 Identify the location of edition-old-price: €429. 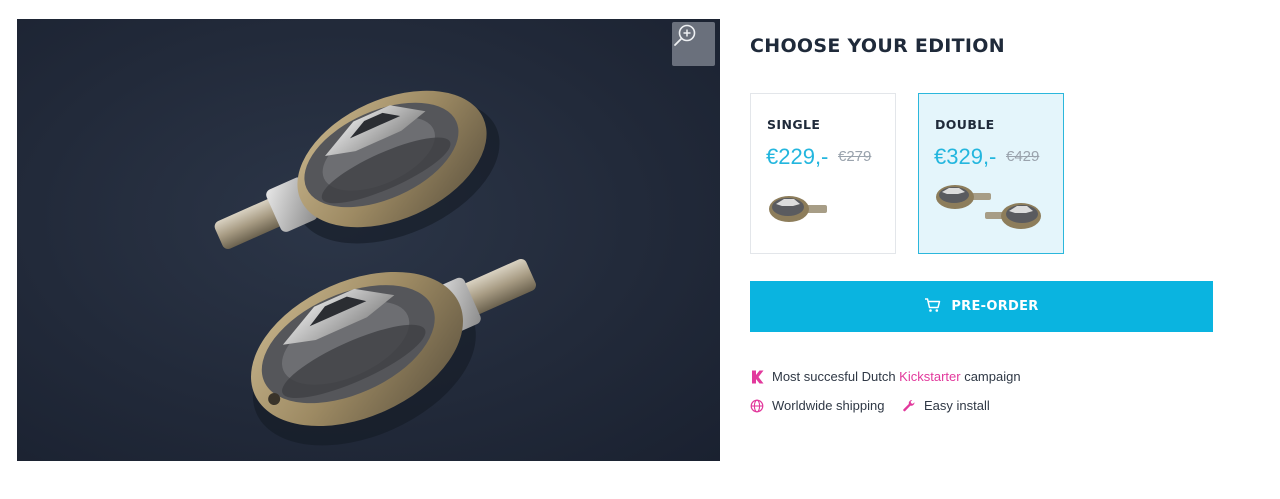
(1023, 156).